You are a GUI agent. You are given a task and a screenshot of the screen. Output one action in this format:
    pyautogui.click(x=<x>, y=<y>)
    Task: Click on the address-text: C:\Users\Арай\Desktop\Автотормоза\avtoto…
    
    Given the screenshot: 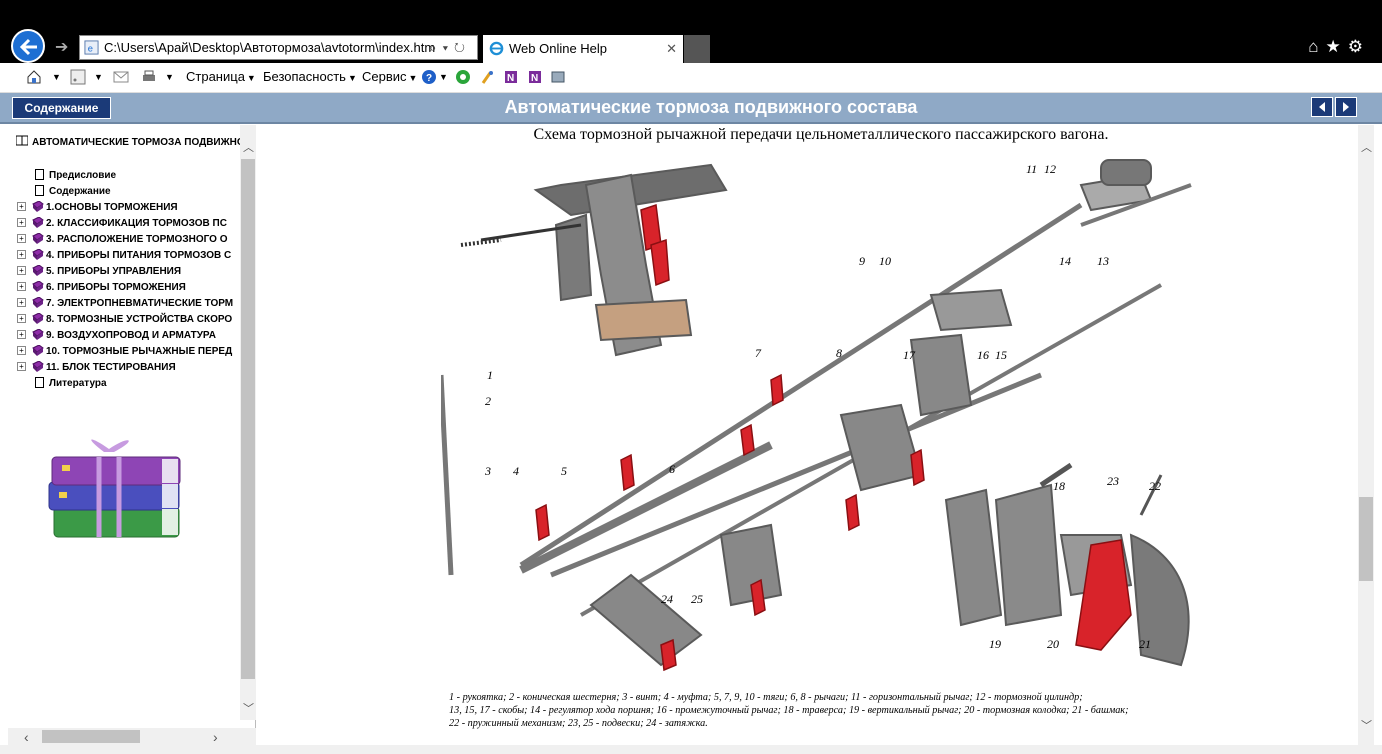 What is the action you would take?
    pyautogui.click(x=270, y=47)
    